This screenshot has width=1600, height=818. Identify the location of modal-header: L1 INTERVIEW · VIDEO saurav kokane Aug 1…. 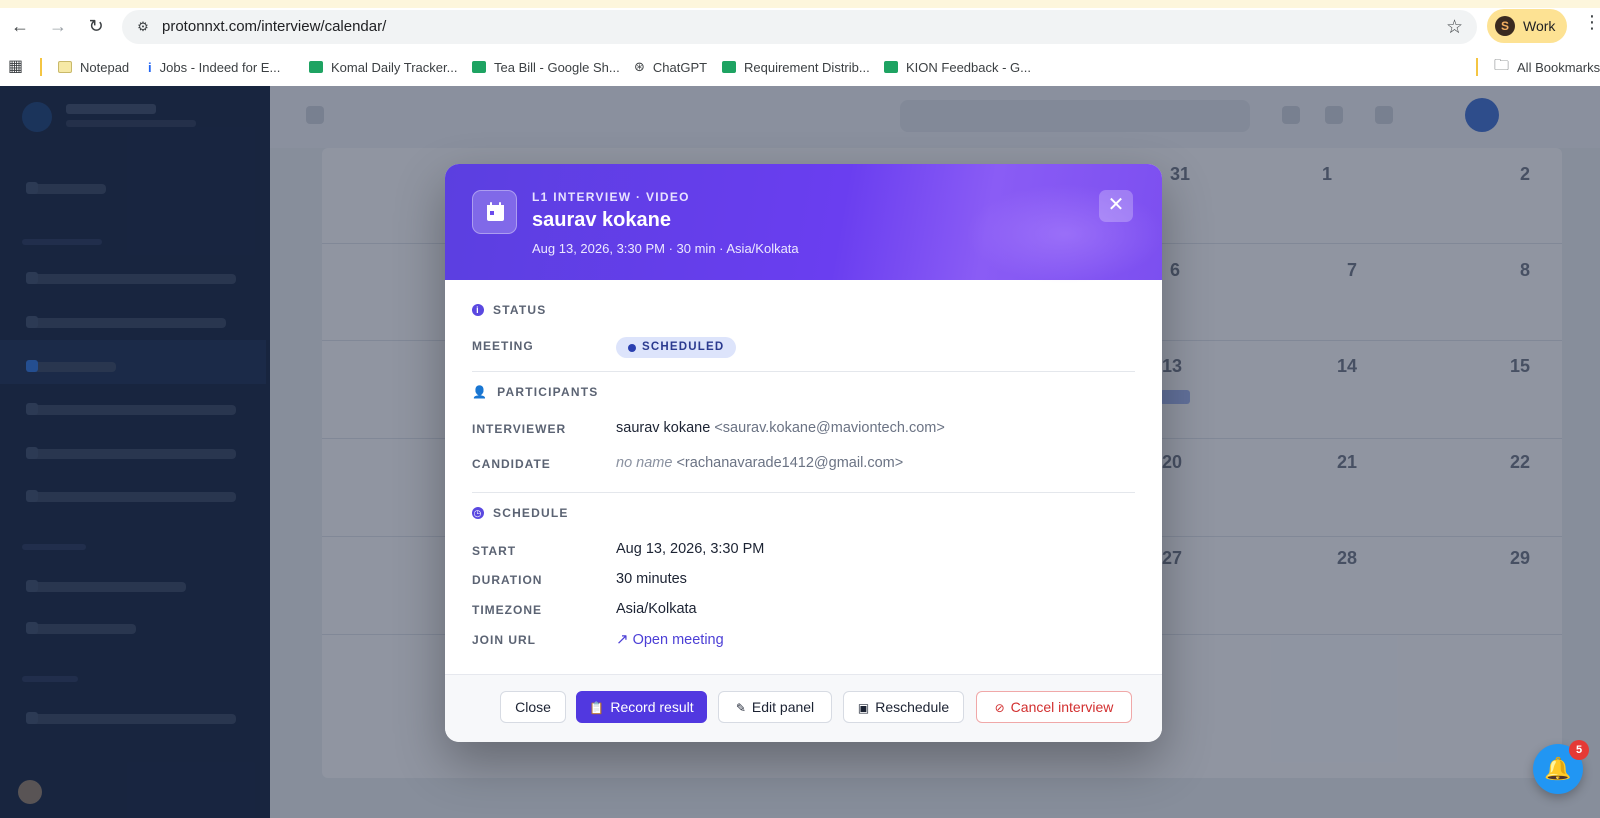
(803, 224).